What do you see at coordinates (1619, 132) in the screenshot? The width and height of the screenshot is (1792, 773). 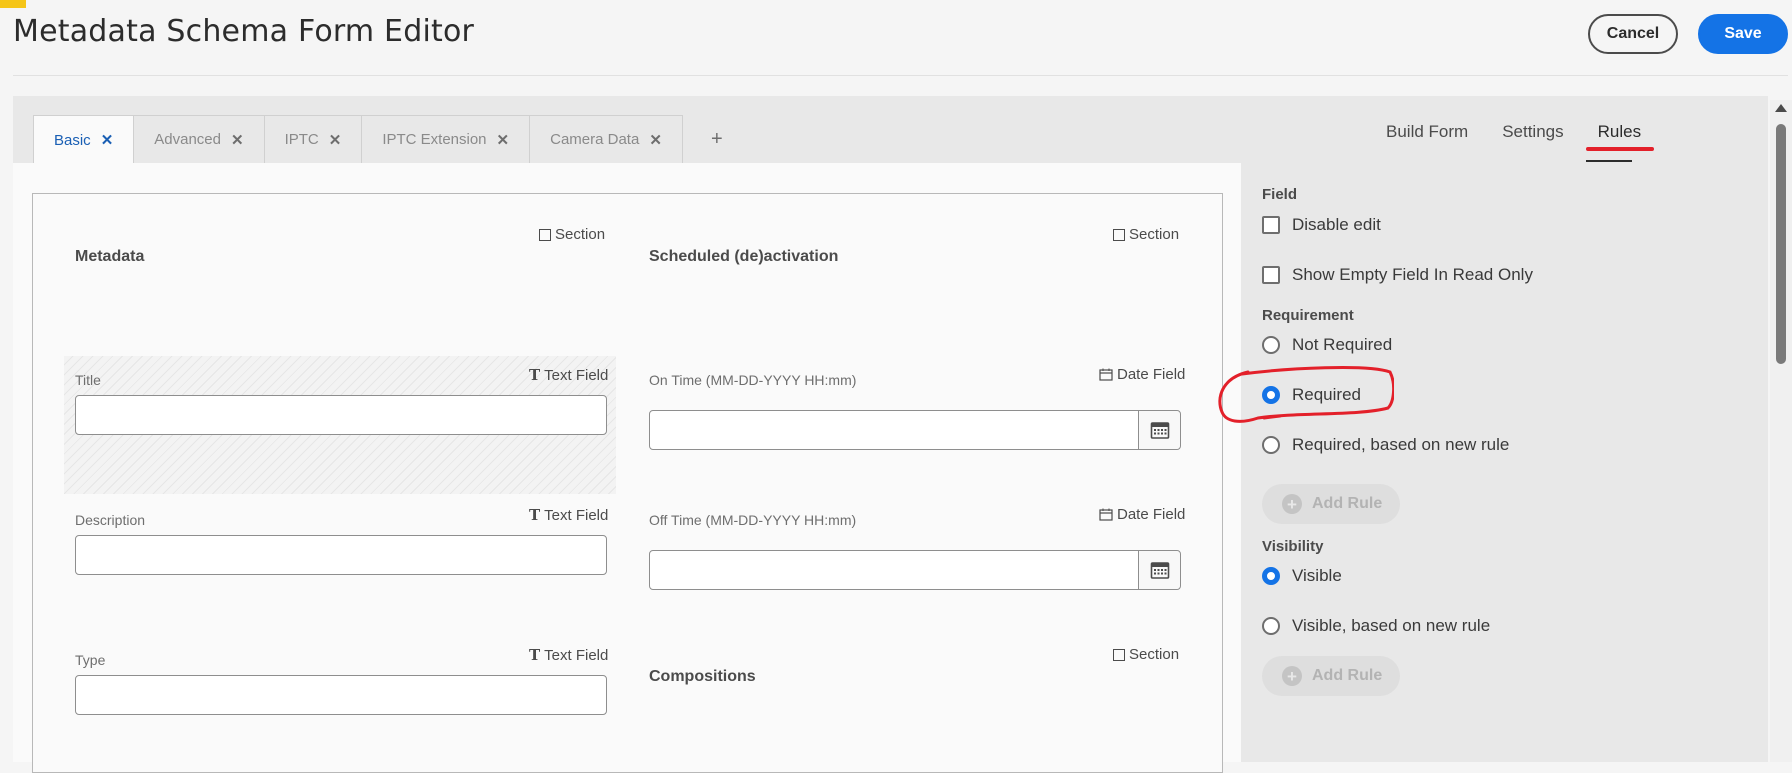 I see `tab-rules: Rules` at bounding box center [1619, 132].